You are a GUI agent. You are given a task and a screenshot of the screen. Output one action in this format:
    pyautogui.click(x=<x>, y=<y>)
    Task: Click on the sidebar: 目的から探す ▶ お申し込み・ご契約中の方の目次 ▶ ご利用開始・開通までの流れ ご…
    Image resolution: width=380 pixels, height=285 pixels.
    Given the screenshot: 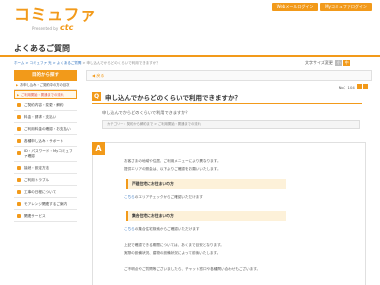 What is the action you would take?
    pyautogui.click(x=45, y=146)
    